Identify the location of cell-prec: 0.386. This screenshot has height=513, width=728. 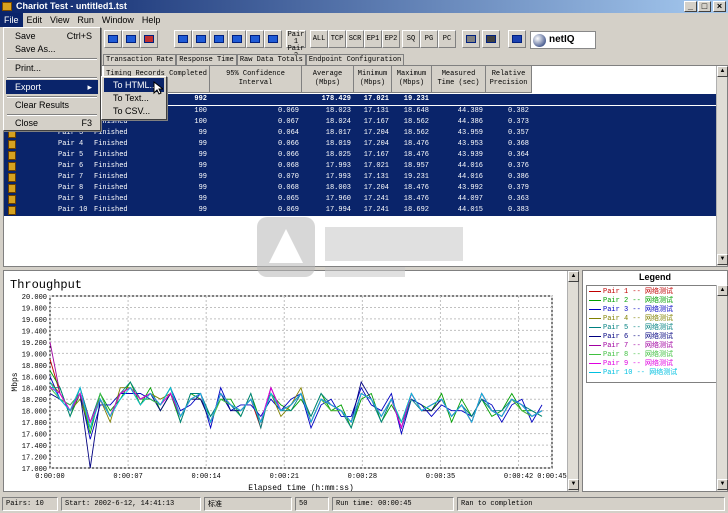
(518, 177).